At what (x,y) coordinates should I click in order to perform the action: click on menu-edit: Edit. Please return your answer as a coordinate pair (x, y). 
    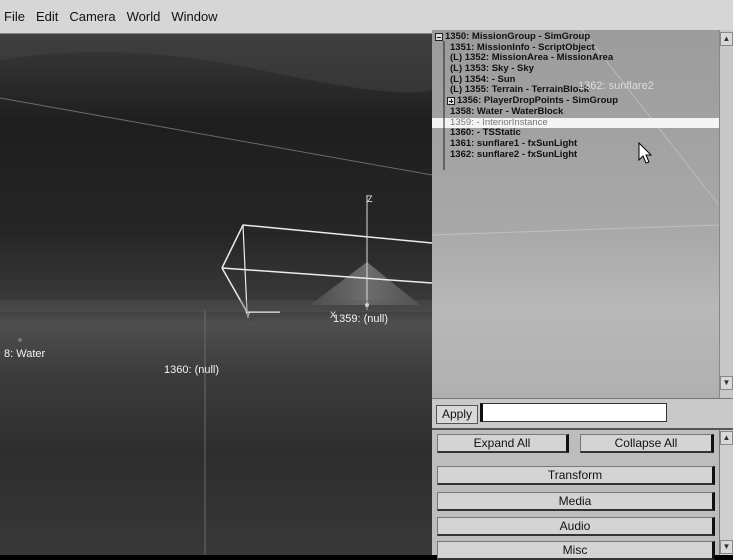
    Looking at the image, I should click on (47, 16).